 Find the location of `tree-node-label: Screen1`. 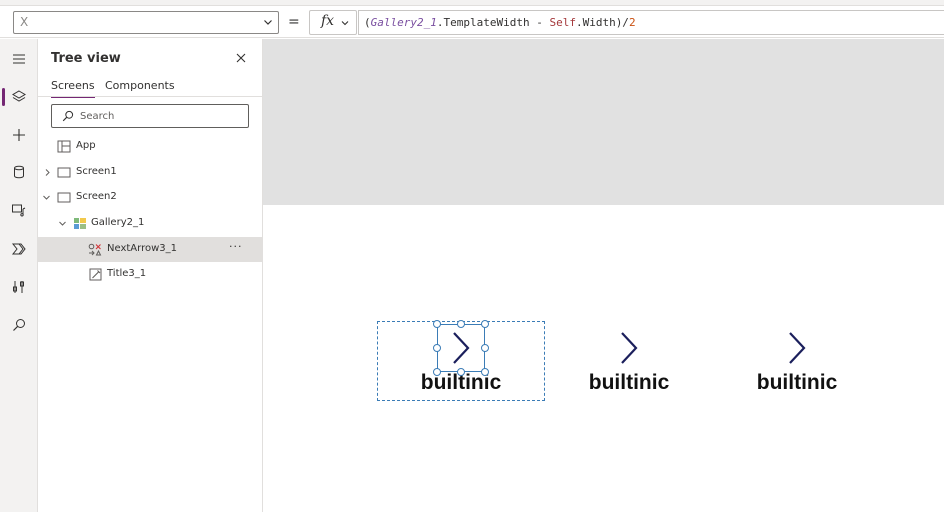

tree-node-label: Screen1 is located at coordinates (96, 171).